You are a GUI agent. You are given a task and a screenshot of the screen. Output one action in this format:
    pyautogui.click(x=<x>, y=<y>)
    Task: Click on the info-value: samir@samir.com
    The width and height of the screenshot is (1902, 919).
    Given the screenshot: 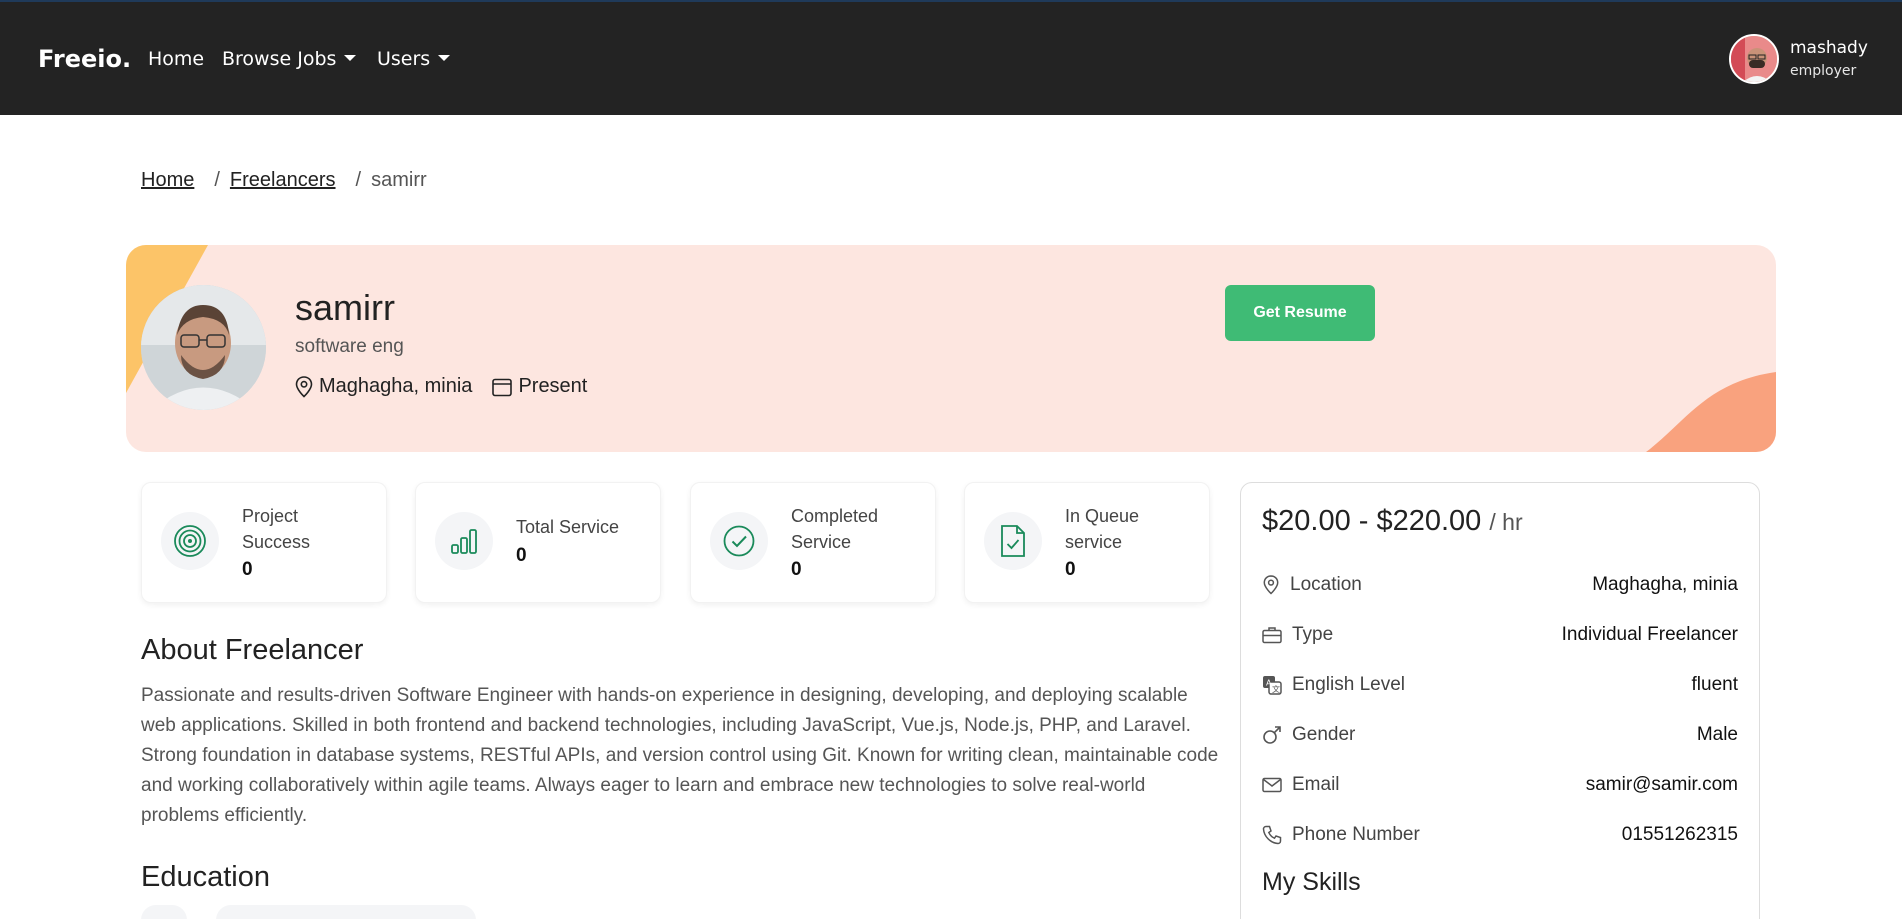 What is the action you would take?
    pyautogui.click(x=1662, y=785)
    